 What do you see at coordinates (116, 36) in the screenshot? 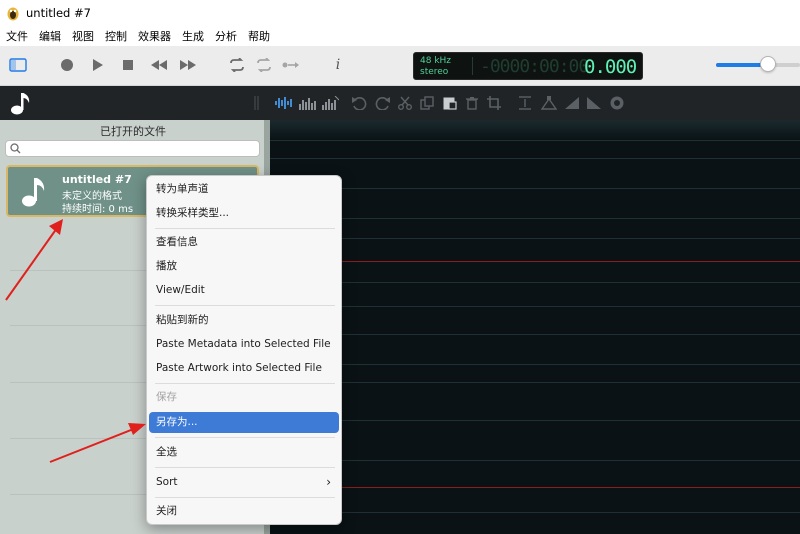
I see `menu-control: 控制` at bounding box center [116, 36].